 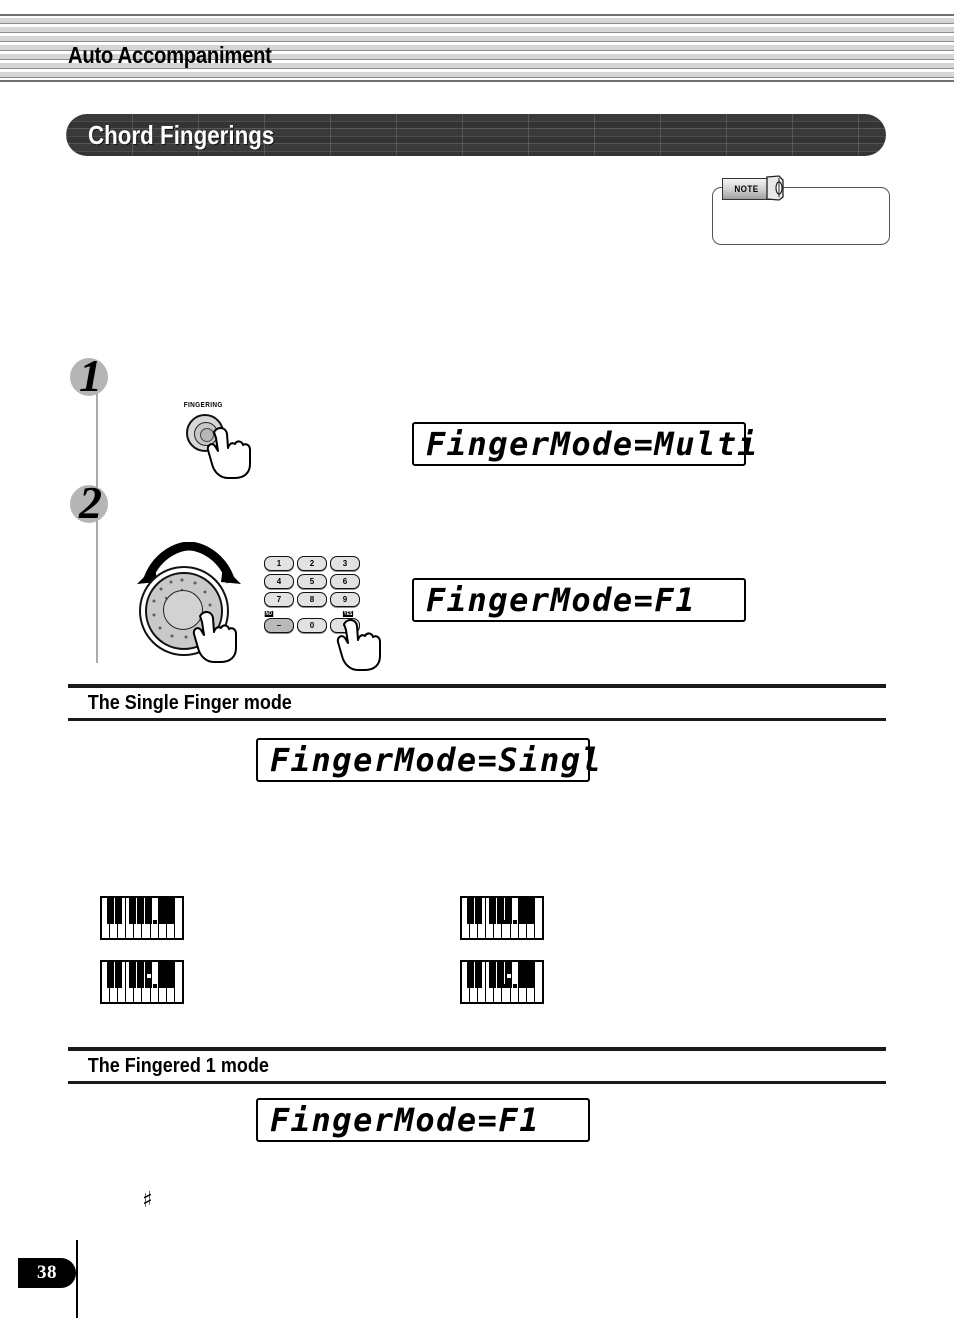 I want to click on keypad-row: 7 8 9, so click(x=312, y=599).